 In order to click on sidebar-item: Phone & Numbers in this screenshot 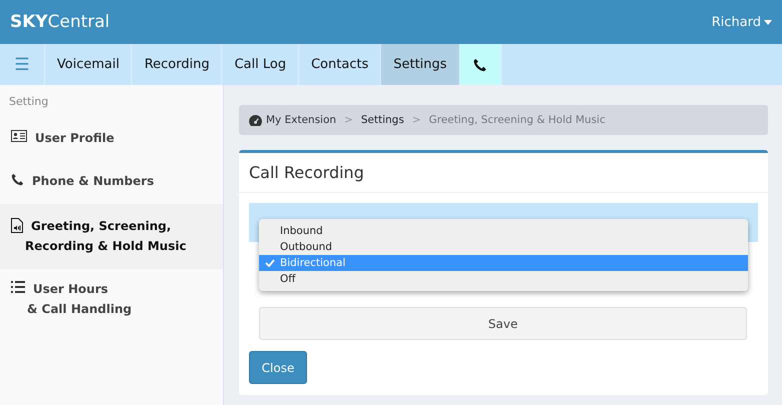, I will do `click(111, 182)`.